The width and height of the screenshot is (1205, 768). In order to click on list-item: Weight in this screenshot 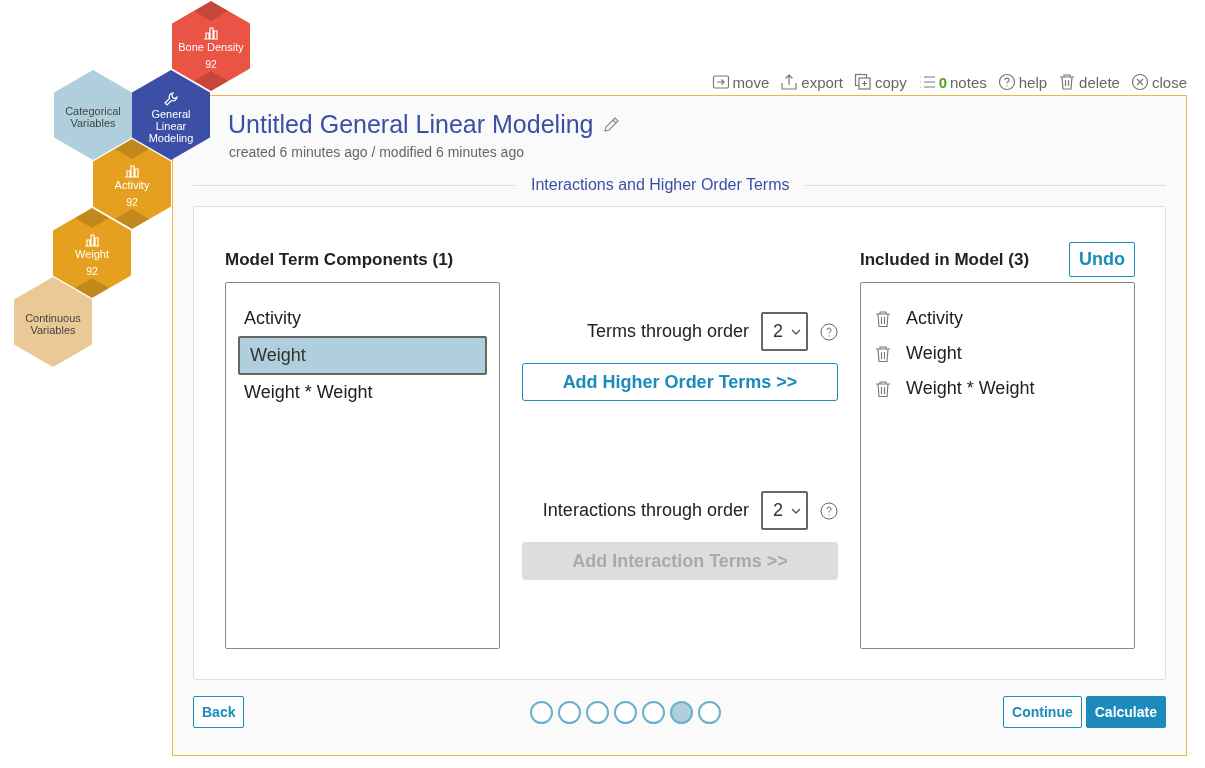, I will do `click(362, 355)`.